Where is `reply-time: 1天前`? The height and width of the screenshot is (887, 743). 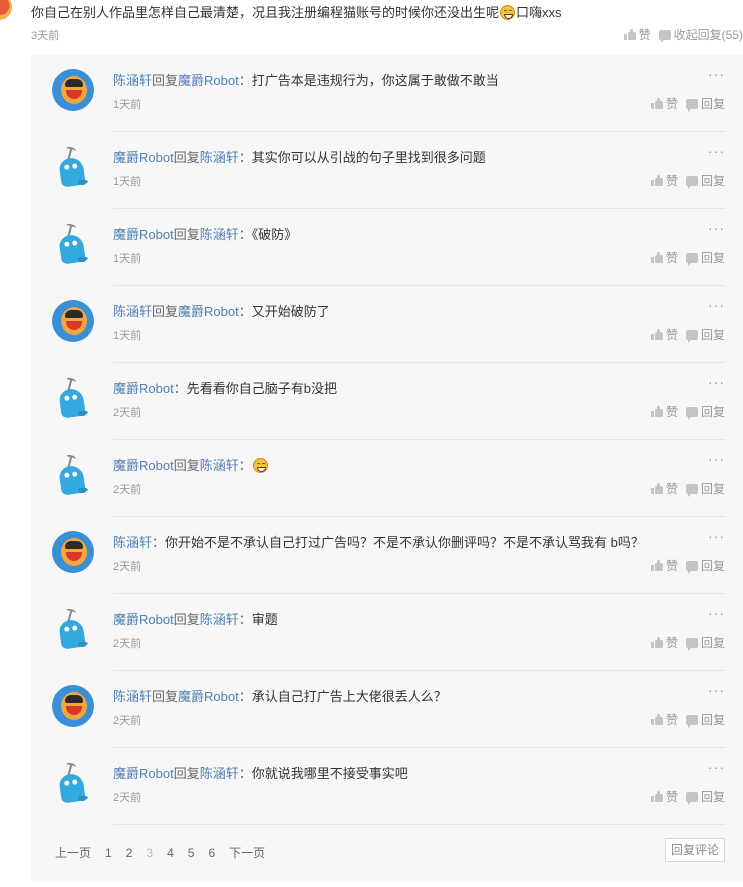 reply-time: 1天前 is located at coordinates (127, 182).